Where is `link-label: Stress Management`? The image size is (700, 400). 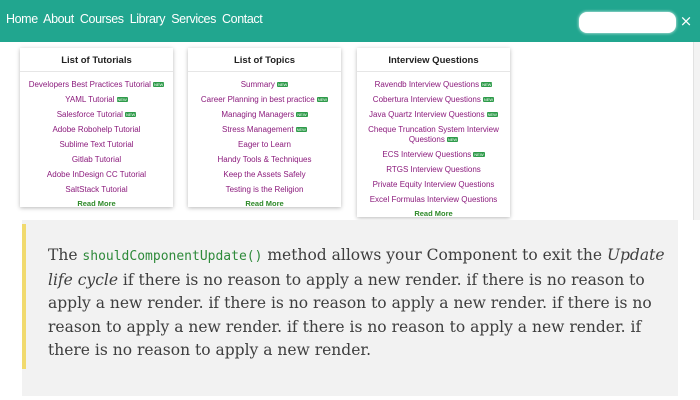 link-label: Stress Management is located at coordinates (258, 129).